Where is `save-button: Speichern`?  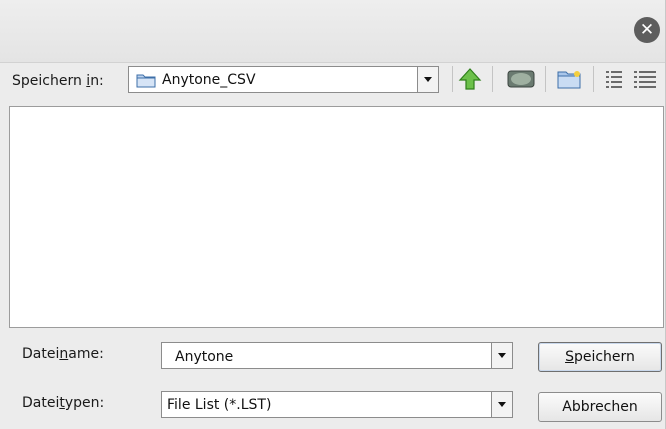 save-button: Speichern is located at coordinates (600, 357).